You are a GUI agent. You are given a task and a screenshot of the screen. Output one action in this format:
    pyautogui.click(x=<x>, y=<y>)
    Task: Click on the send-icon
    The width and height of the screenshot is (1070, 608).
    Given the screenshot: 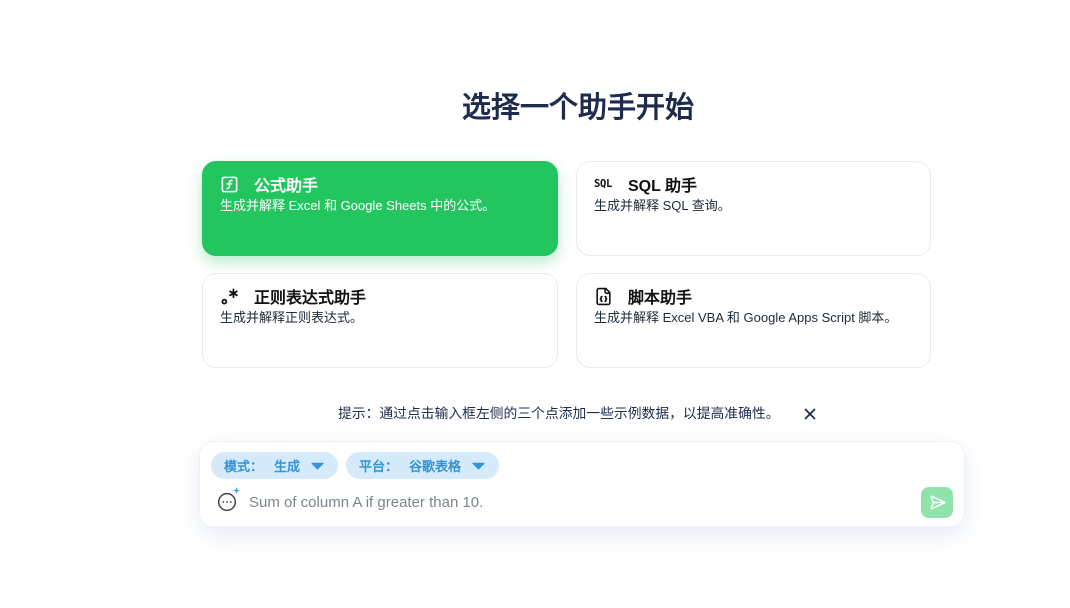 What is the action you would take?
    pyautogui.click(x=937, y=502)
    